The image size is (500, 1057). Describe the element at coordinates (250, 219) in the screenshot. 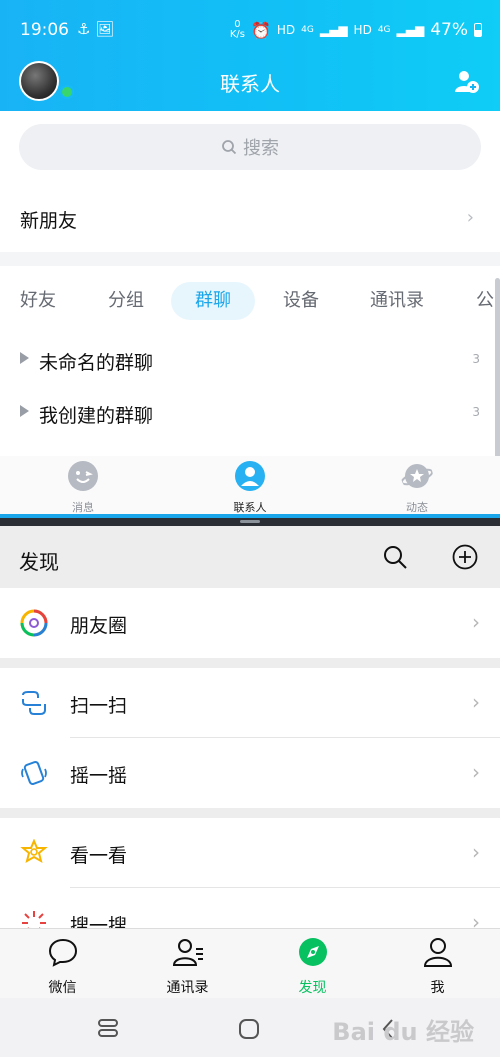

I see `new-friends-row: 新朋友 ›` at that location.